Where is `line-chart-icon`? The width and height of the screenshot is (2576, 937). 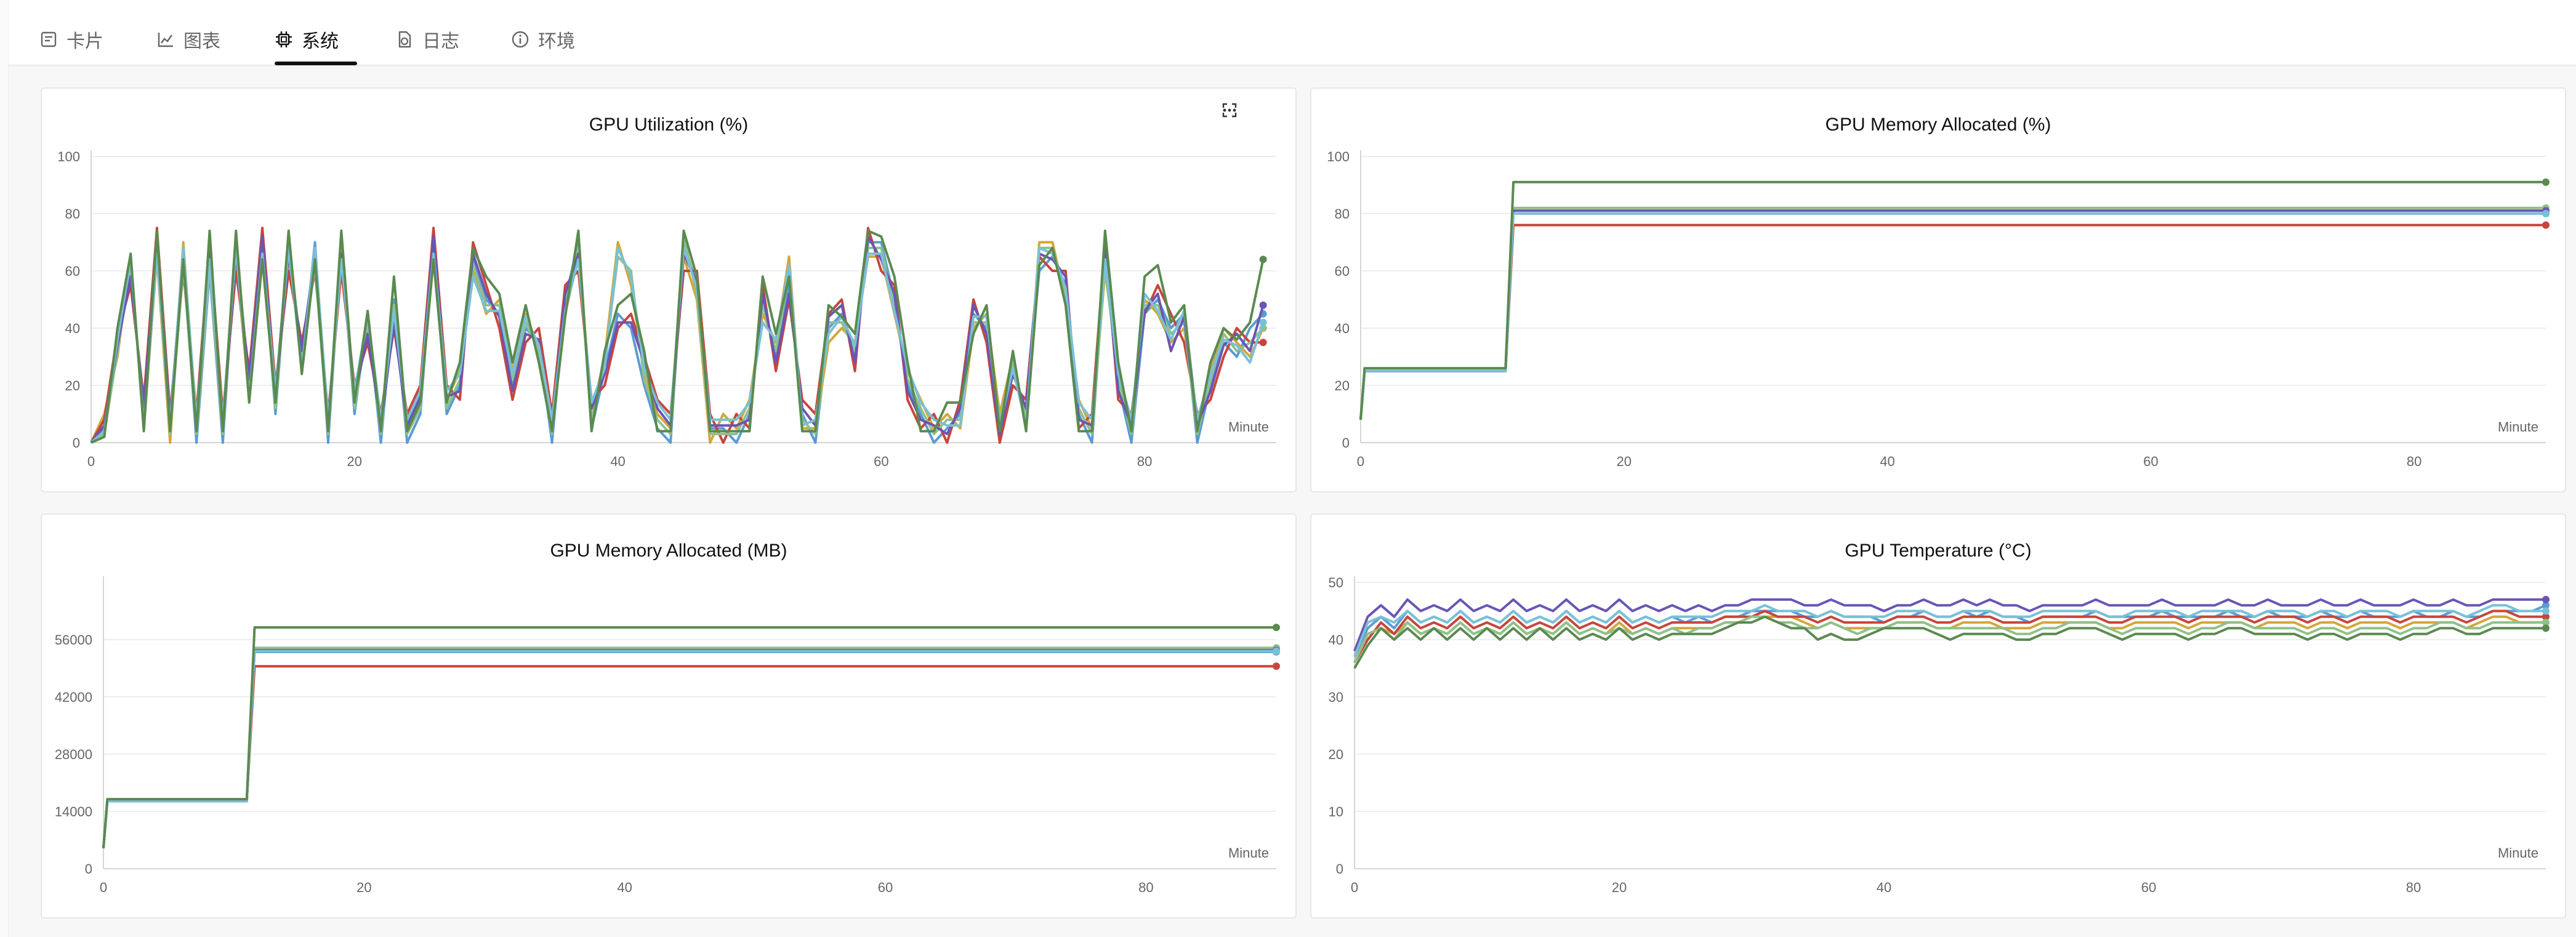
line-chart-icon is located at coordinates (165, 40).